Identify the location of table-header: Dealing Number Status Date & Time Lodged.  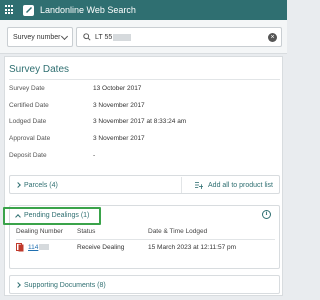
(145, 233).